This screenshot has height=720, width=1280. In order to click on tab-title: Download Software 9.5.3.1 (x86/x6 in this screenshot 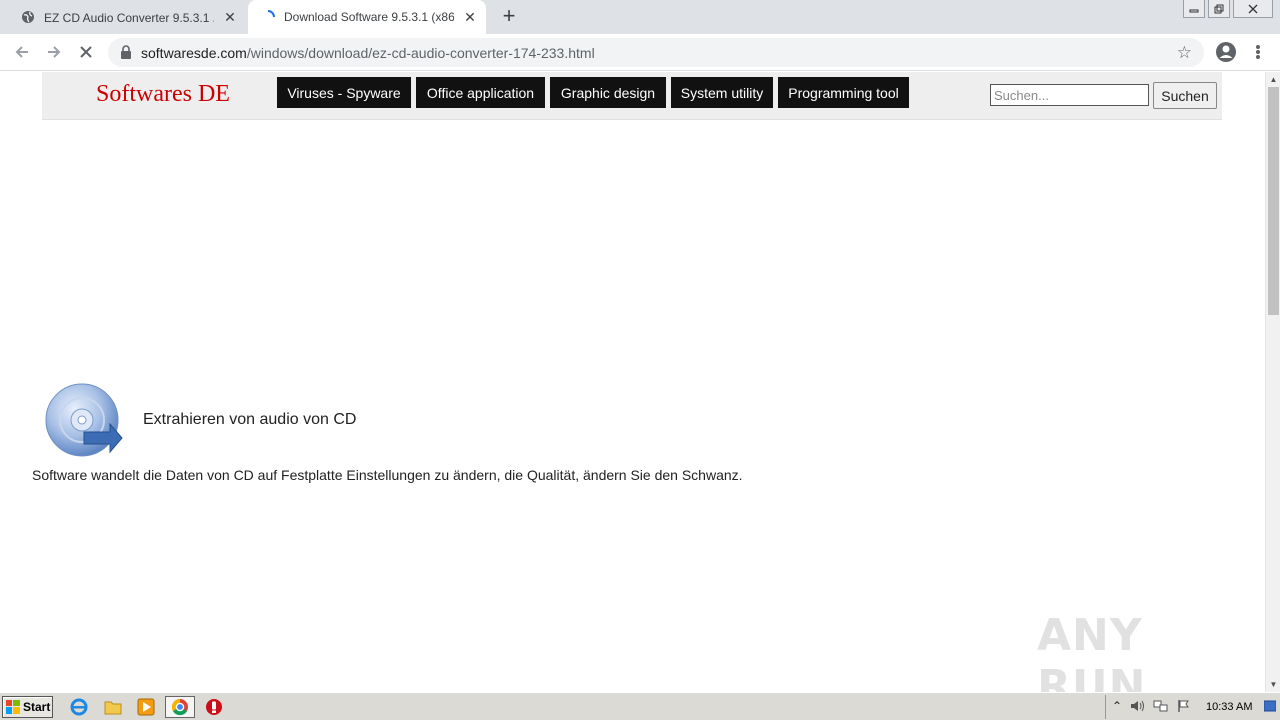, I will do `click(369, 17)`.